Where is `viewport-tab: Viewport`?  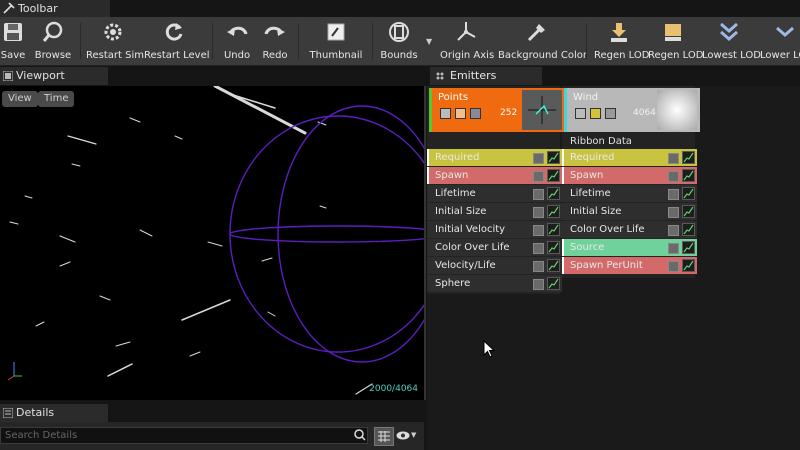 viewport-tab: Viewport is located at coordinates (54, 76).